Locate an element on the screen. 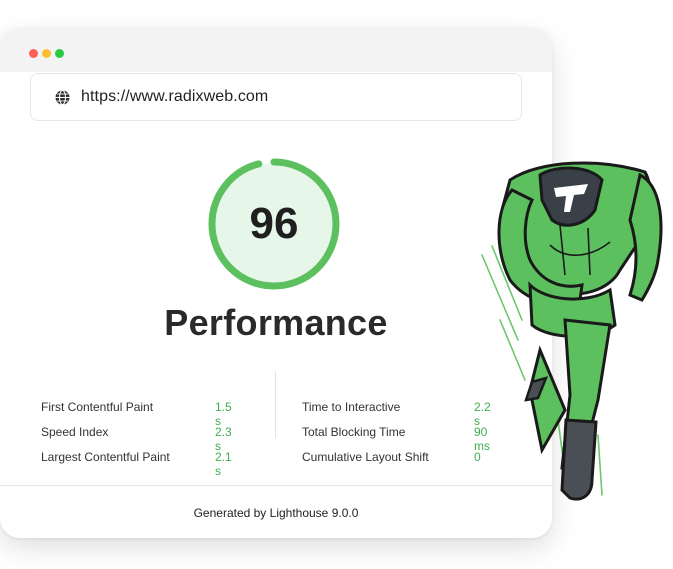 The height and width of the screenshot is (569, 673). minimize-window-dot is located at coordinates (46, 53).